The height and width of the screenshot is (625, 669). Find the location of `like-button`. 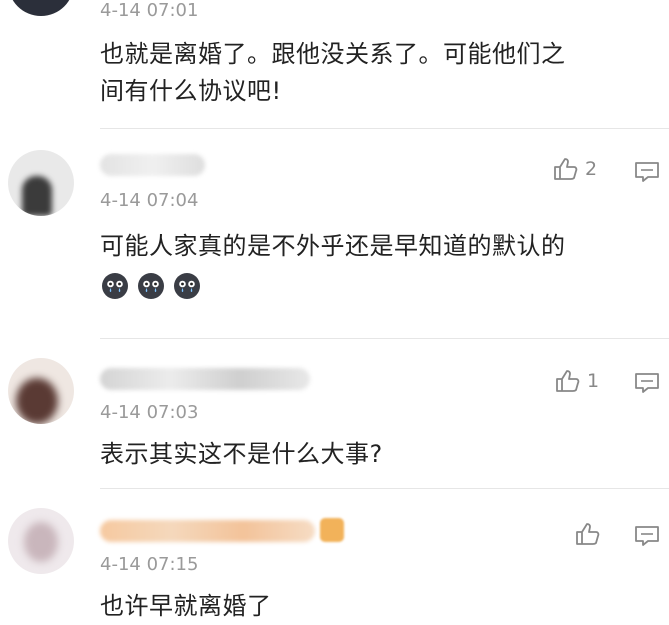

like-button is located at coordinates (591, 534).